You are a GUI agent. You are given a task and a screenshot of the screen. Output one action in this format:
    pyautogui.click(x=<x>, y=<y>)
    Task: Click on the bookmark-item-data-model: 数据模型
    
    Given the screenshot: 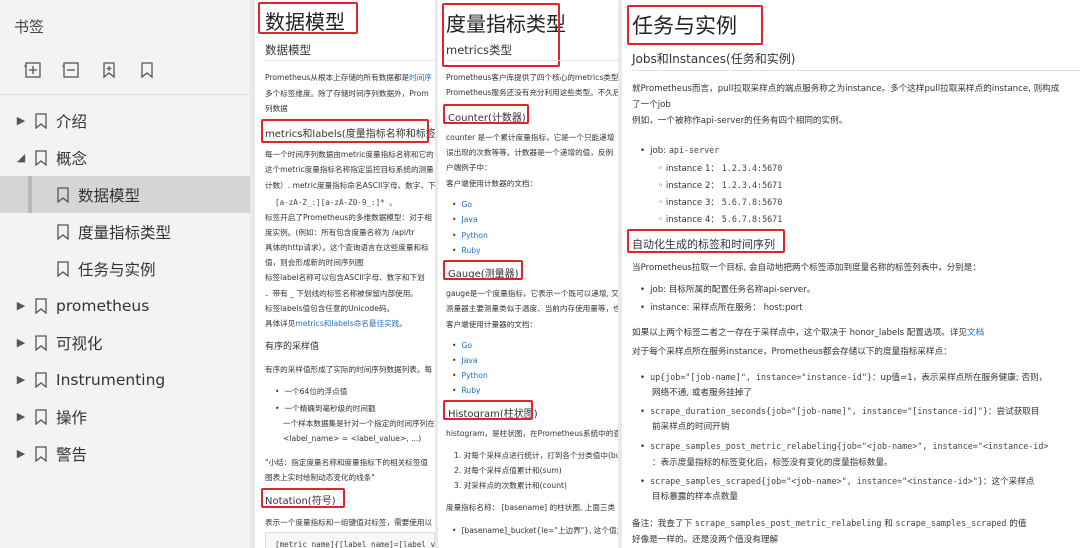 What is the action you would take?
    pyautogui.click(x=125, y=194)
    